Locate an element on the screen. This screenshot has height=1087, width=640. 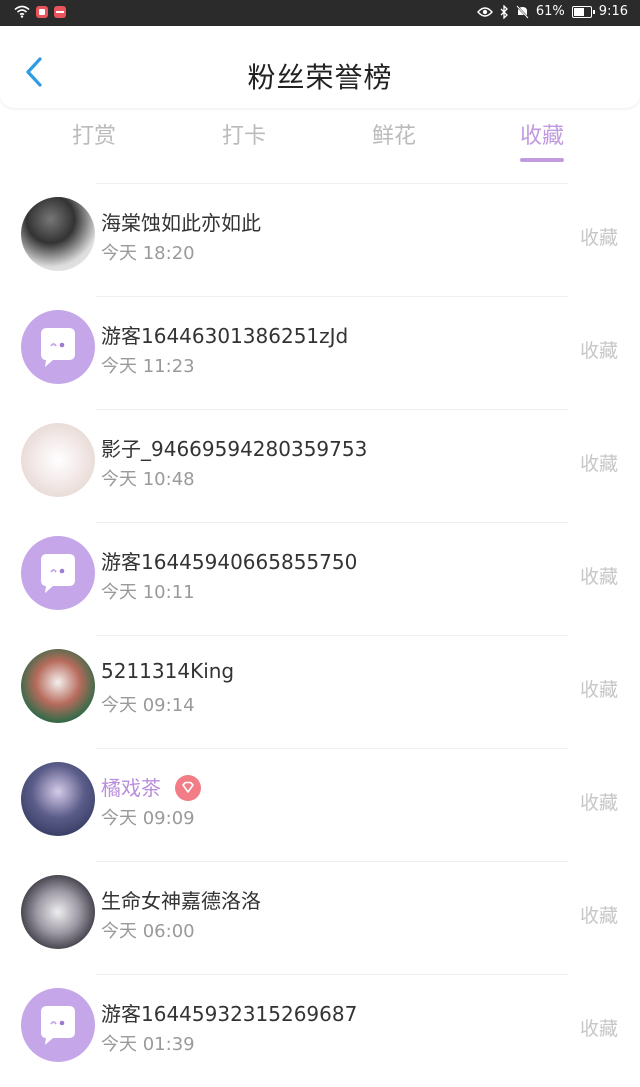
list-item: 影子_94669594280359753 今天 10:48 收藏 is located at coordinates (320, 465).